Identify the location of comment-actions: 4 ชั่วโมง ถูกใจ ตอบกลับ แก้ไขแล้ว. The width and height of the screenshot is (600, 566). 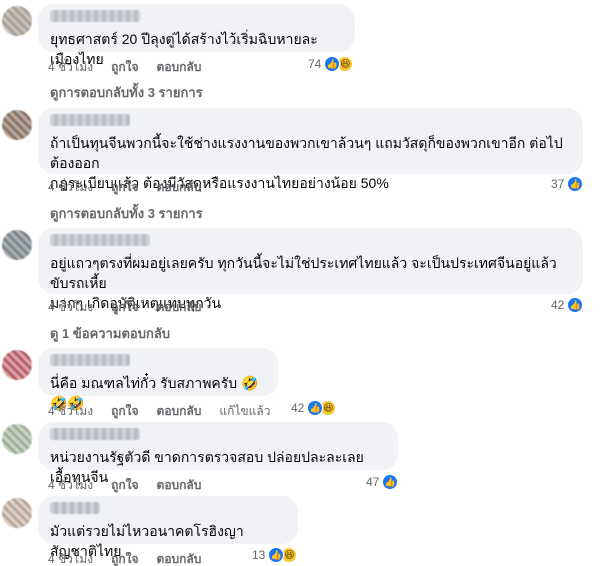
(168, 411).